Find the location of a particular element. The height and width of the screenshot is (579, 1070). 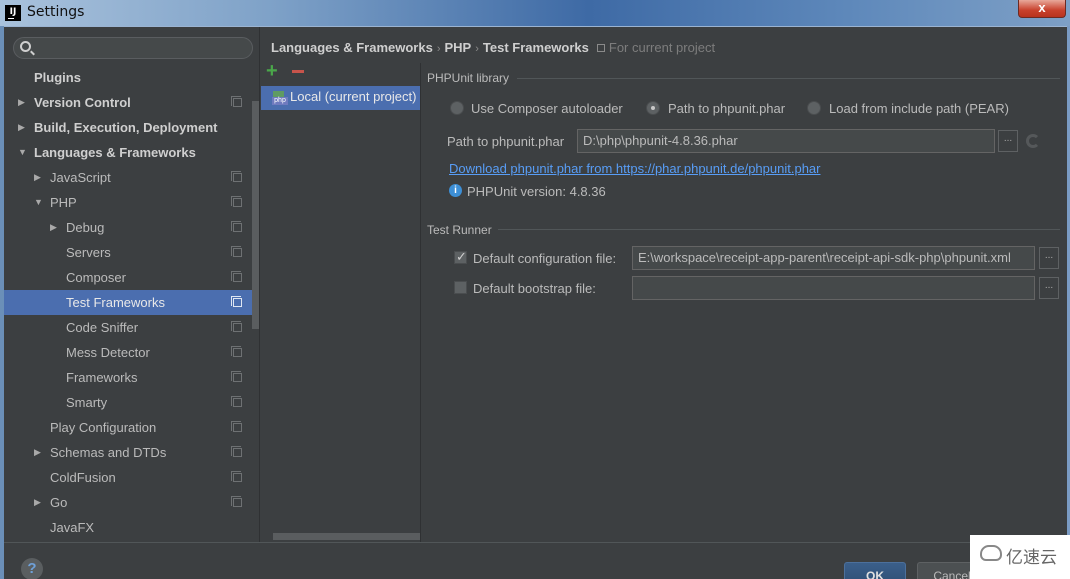

sidebar-item-code-sniffer: Code Sniffer is located at coordinates (128, 327).